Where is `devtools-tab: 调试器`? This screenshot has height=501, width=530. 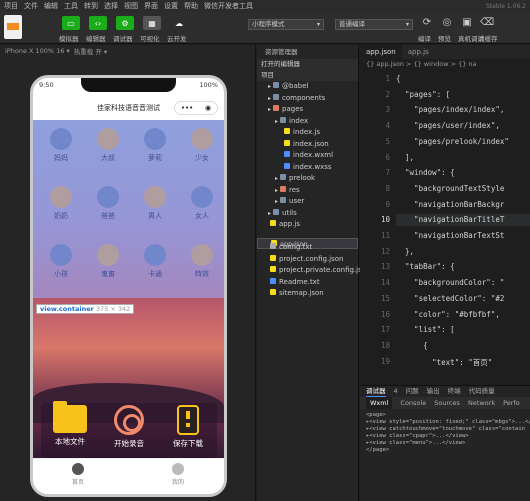 devtools-tab: 调试器 is located at coordinates (376, 391).